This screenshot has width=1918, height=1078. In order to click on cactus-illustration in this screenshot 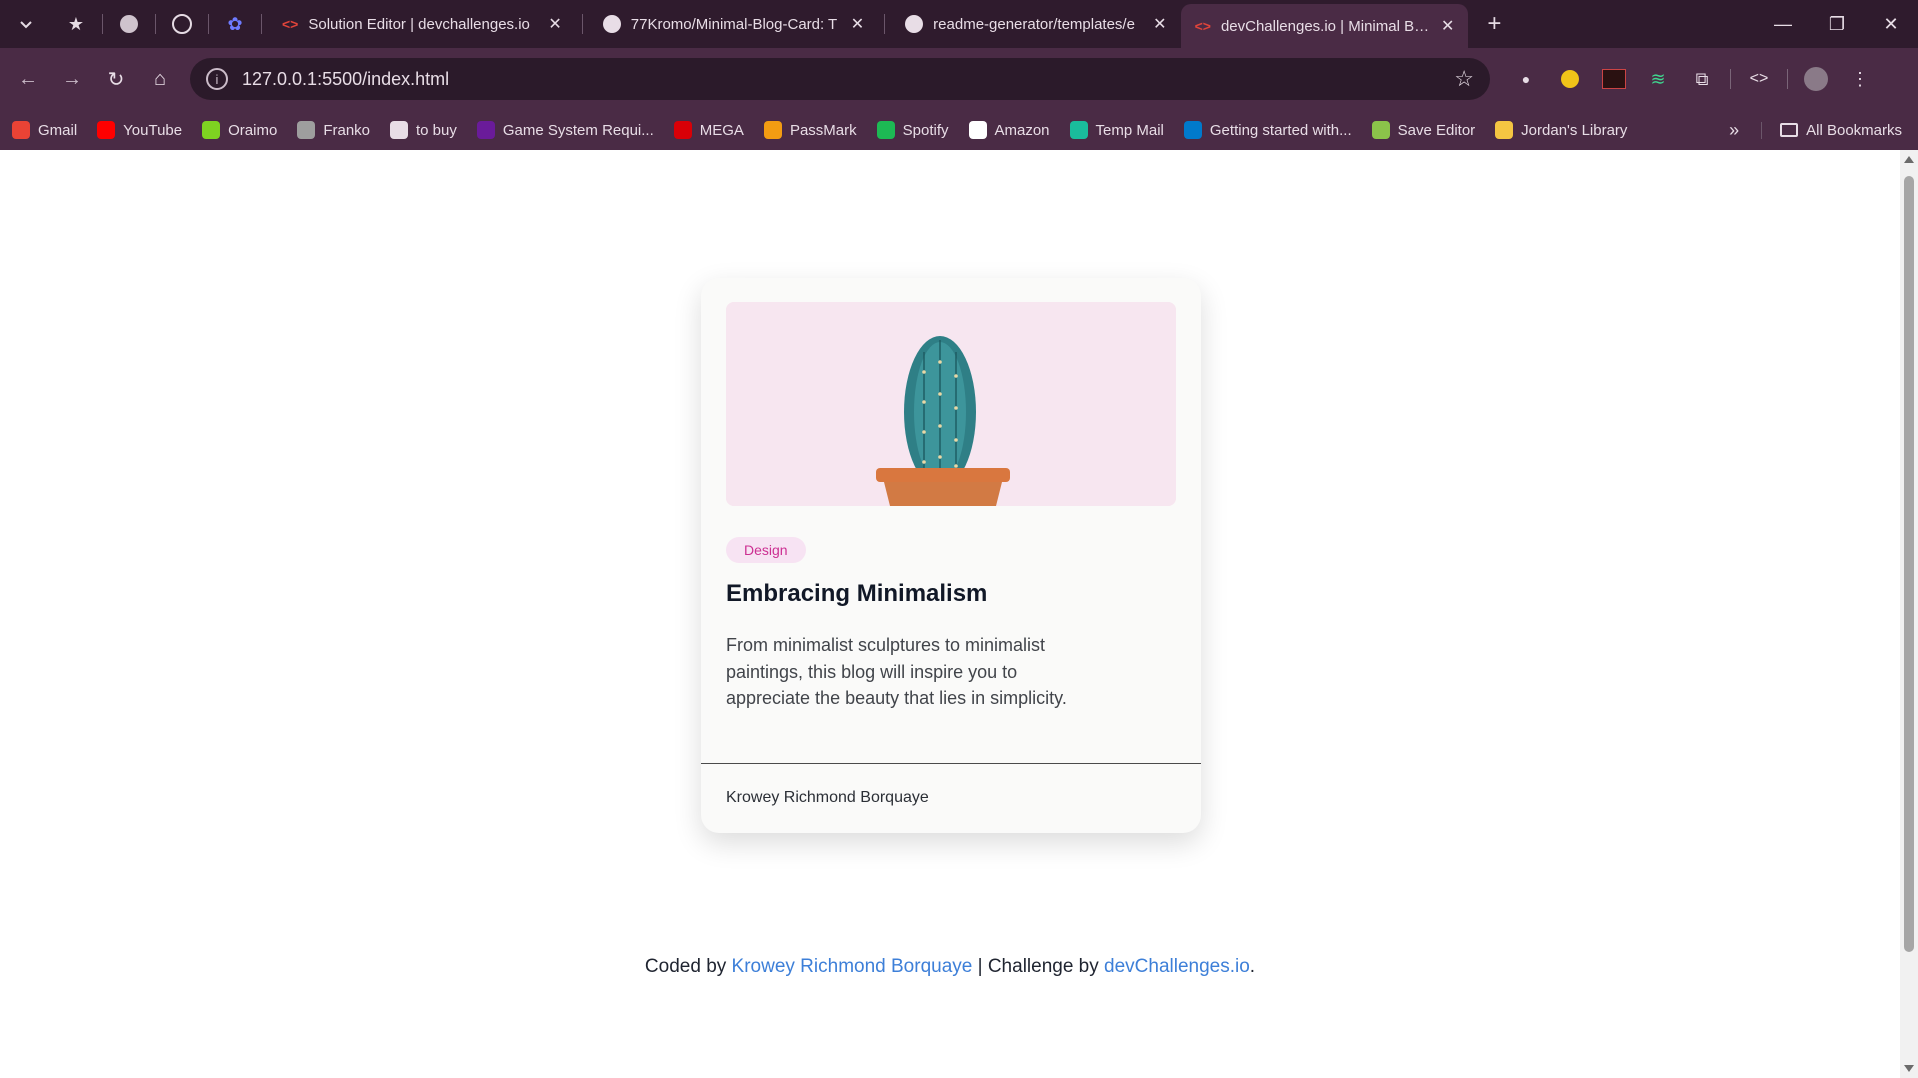, I will do `click(951, 404)`.